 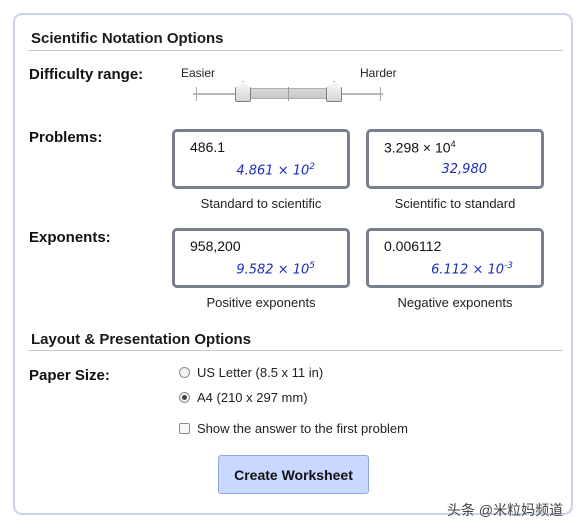 What do you see at coordinates (455, 203) in the screenshot?
I see `card-caption: Scientific to standard` at bounding box center [455, 203].